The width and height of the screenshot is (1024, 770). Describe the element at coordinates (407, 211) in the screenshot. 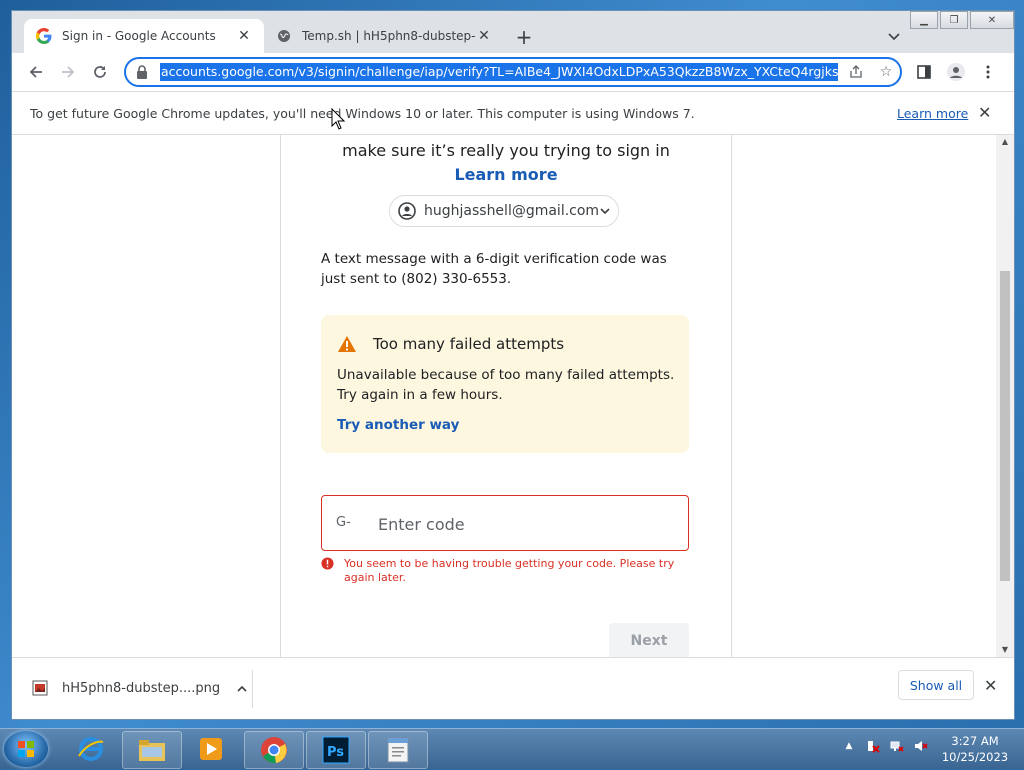

I see `account-circle-icon` at that location.